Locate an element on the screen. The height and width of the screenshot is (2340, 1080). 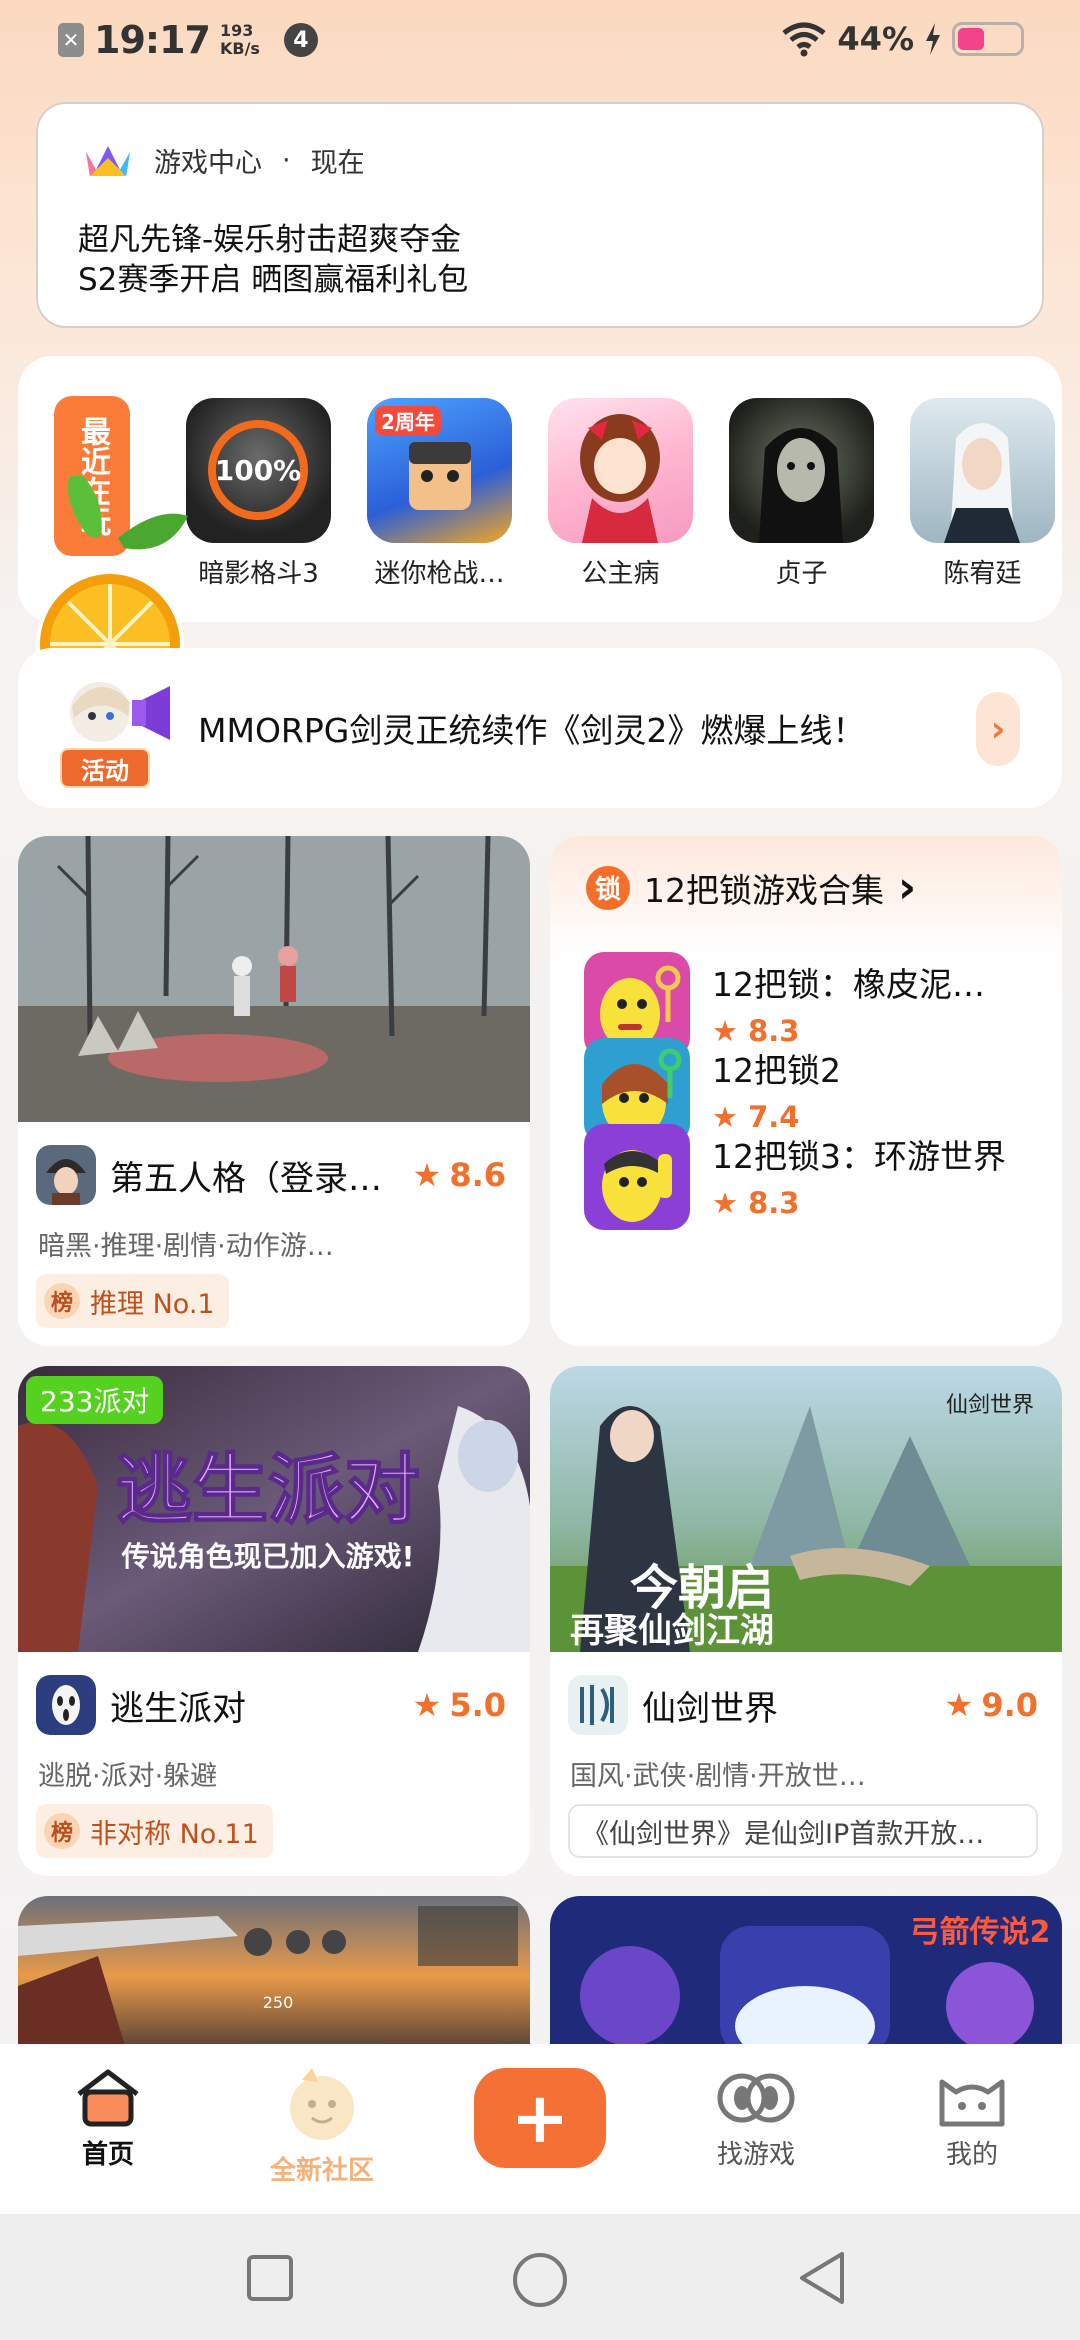
brand-logo: 仙剑世界 is located at coordinates (990, 1405).